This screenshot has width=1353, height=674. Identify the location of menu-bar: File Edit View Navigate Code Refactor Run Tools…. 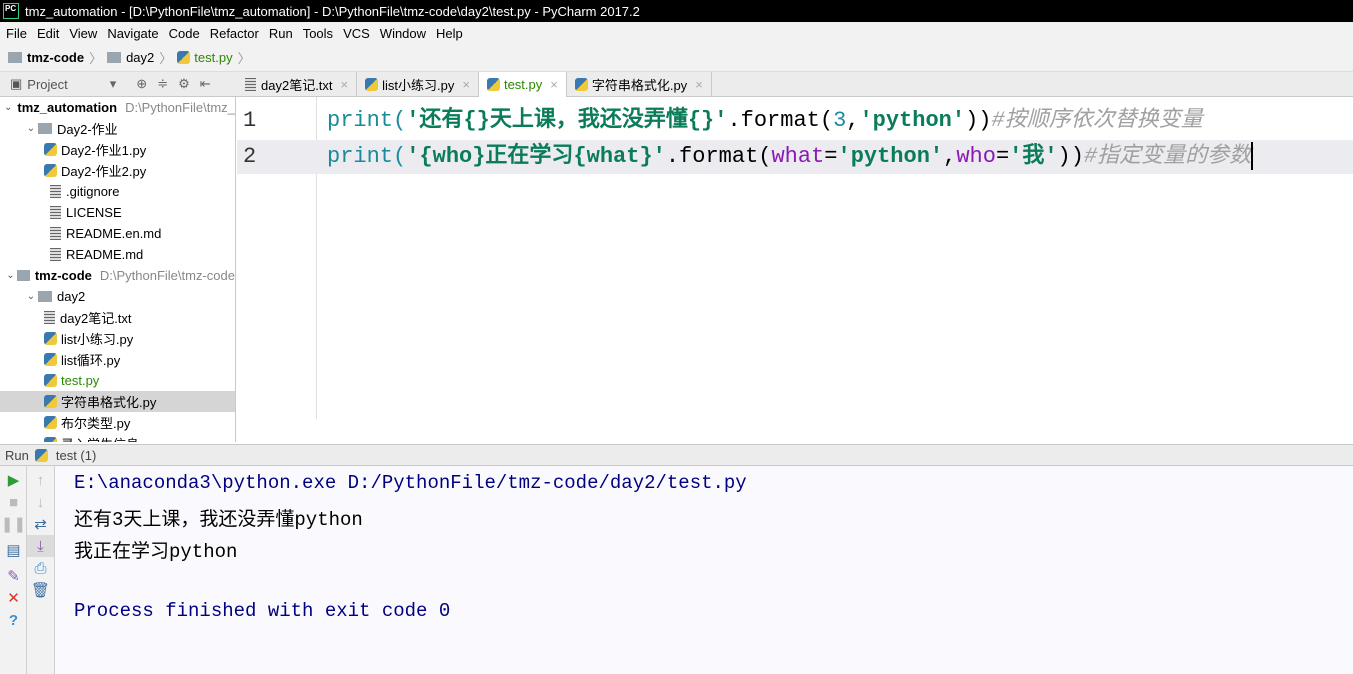
(676, 33).